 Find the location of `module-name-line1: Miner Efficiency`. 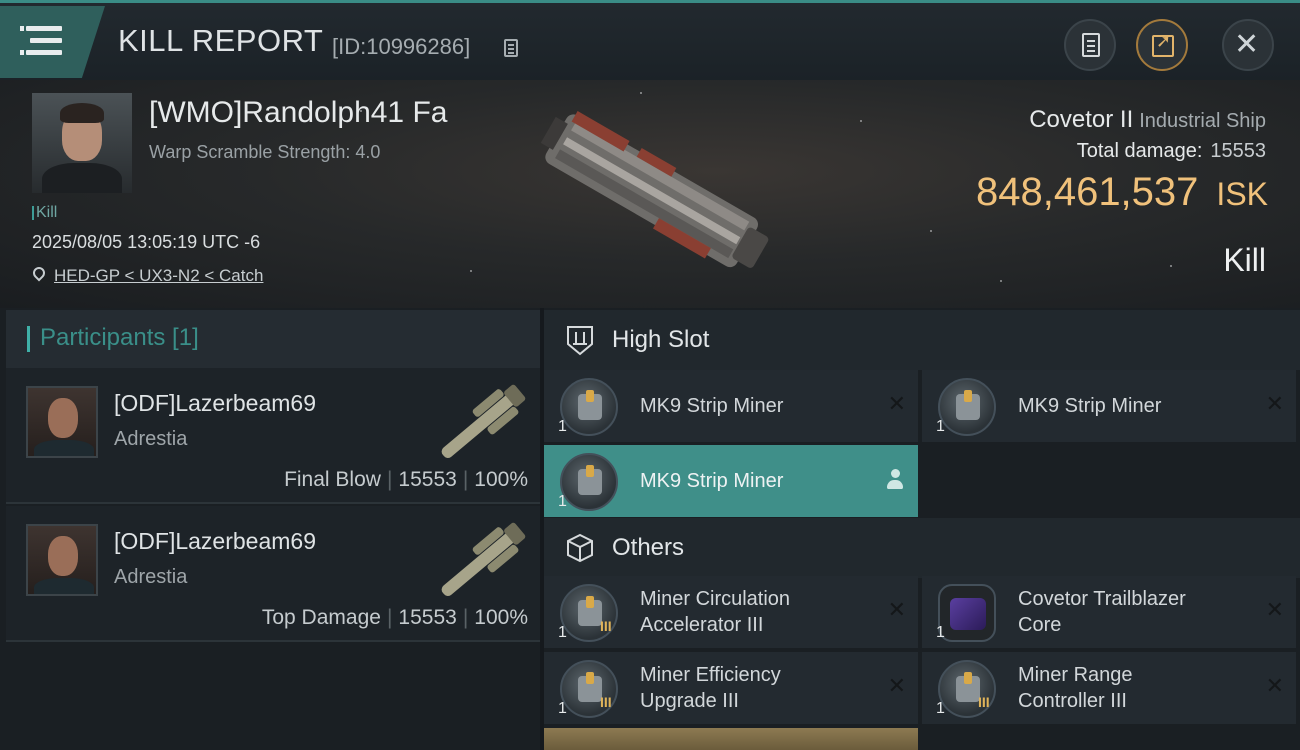

module-name-line1: Miner Efficiency is located at coordinates (710, 675).